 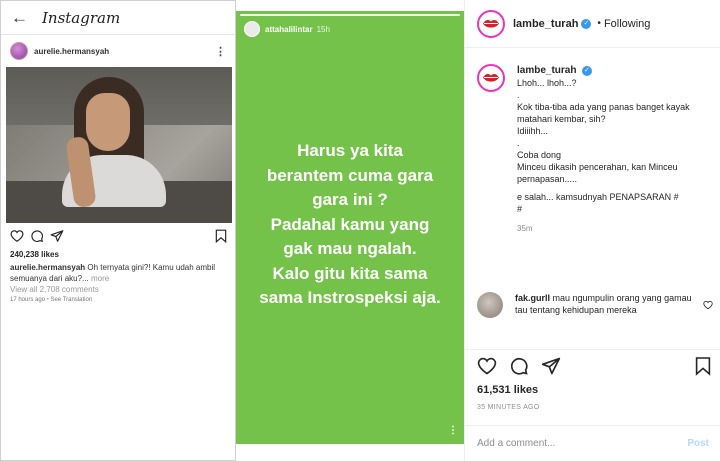 I want to click on like-heart-icon, so click(x=487, y=366).